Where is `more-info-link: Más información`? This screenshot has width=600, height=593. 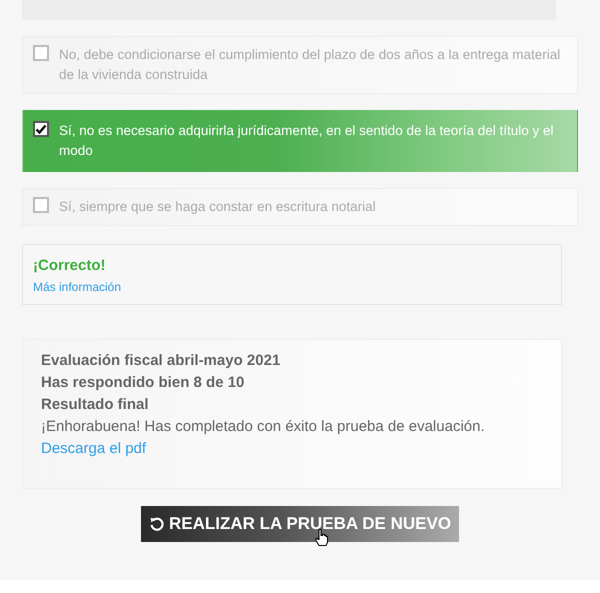 more-info-link: Más información is located at coordinates (77, 287).